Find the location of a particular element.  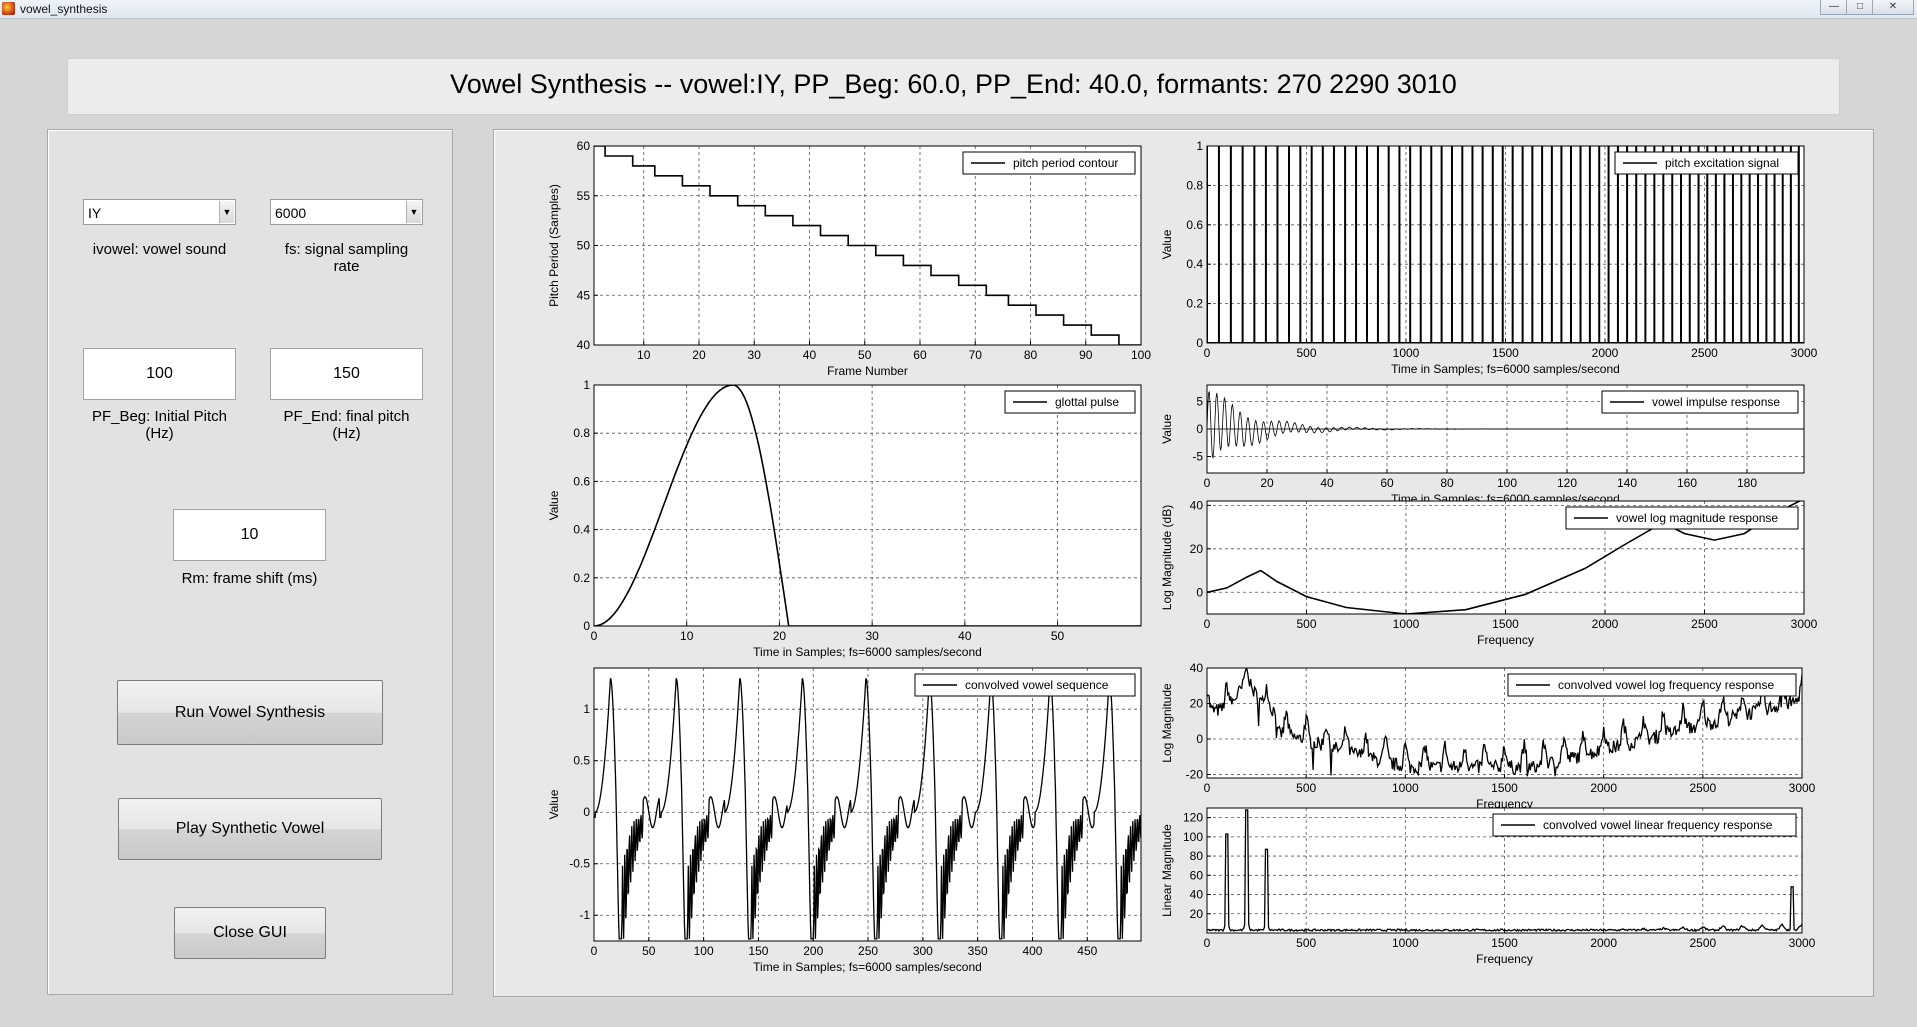

legend-label: glottal pulse is located at coordinates (1087, 402).